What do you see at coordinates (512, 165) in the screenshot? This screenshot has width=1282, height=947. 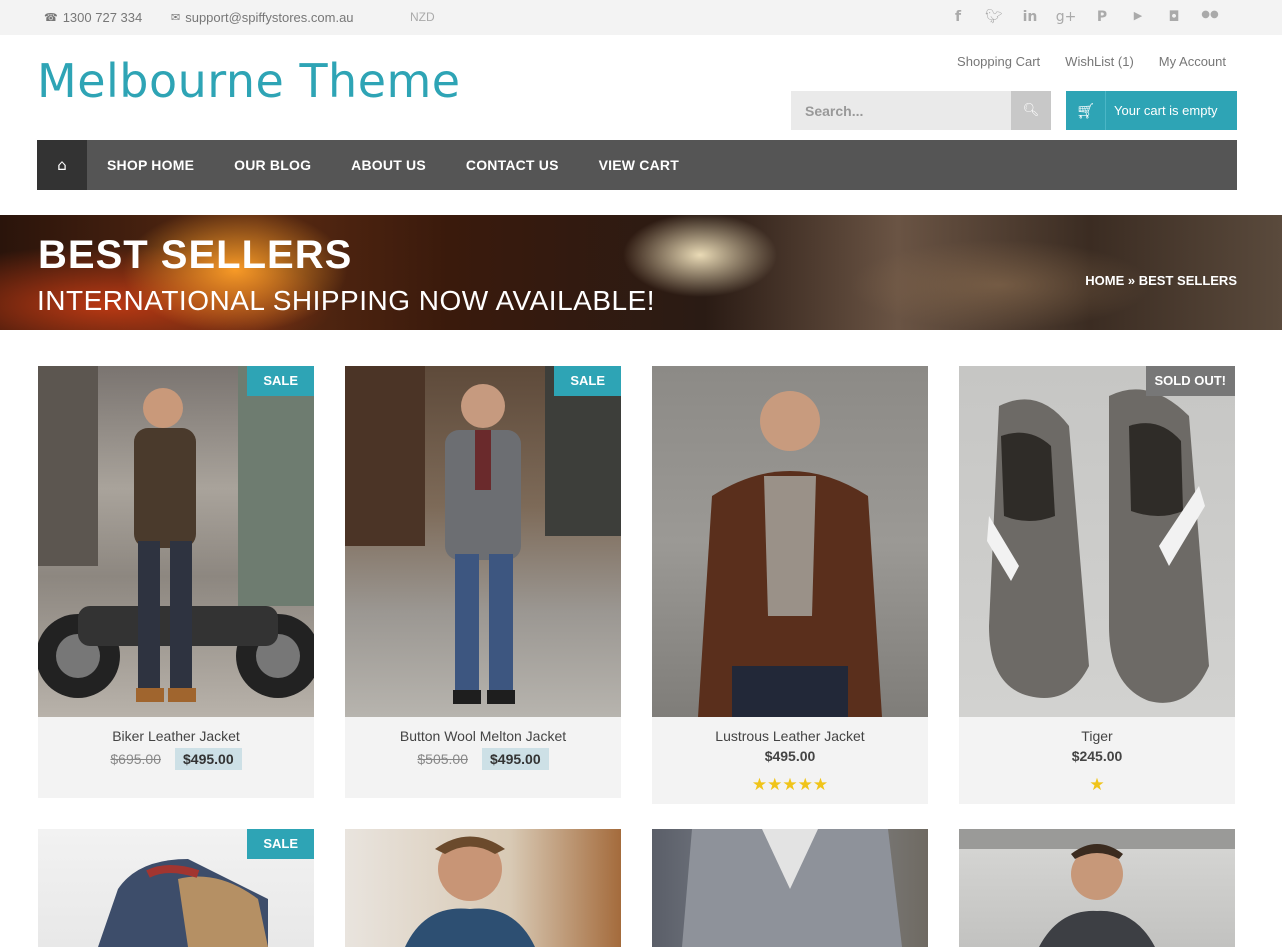 I see `nav-contact-us: CONTACT US` at bounding box center [512, 165].